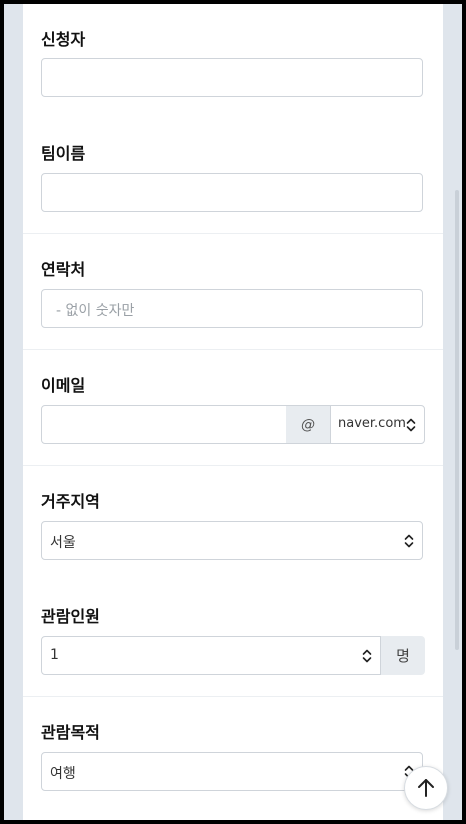 The width and height of the screenshot is (466, 824). What do you see at coordinates (232, 771) in the screenshot?
I see `purpose-select: 여행` at bounding box center [232, 771].